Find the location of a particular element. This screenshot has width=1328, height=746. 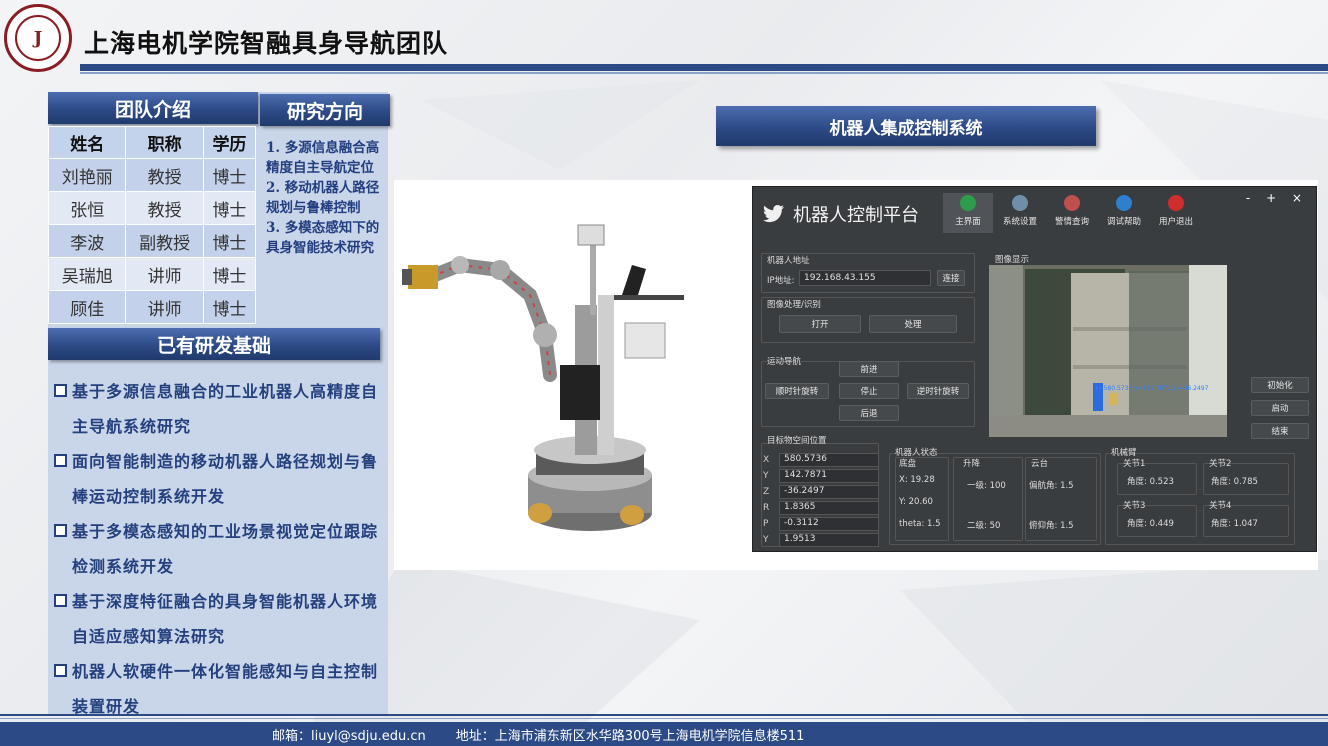

stop-button: 停止 is located at coordinates (869, 391).